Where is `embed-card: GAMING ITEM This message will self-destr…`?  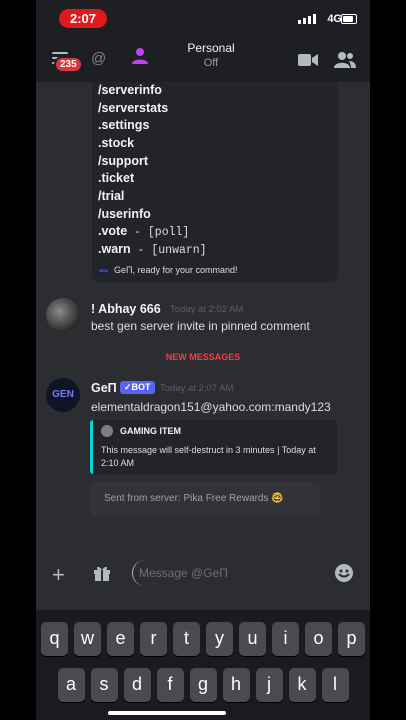
embed-card: GAMING ITEM This message will self-destr… is located at coordinates (213, 447).